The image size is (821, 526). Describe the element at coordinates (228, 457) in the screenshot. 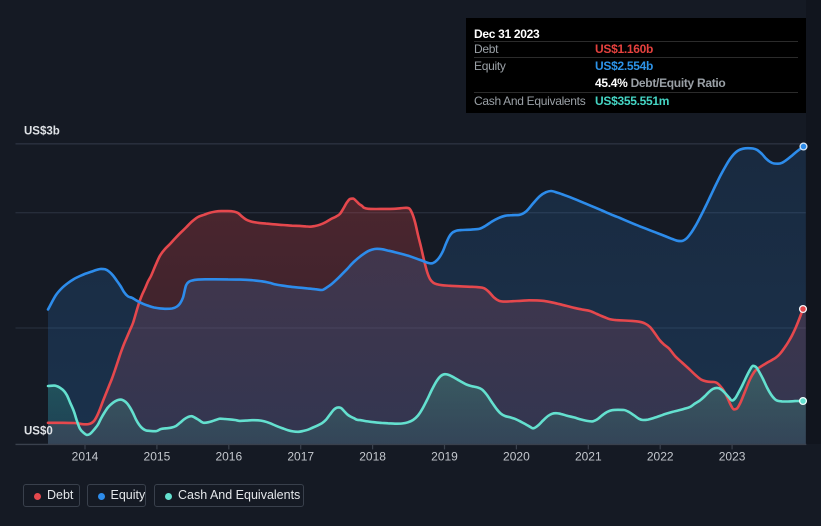

I see `svg-text: 2016` at that location.